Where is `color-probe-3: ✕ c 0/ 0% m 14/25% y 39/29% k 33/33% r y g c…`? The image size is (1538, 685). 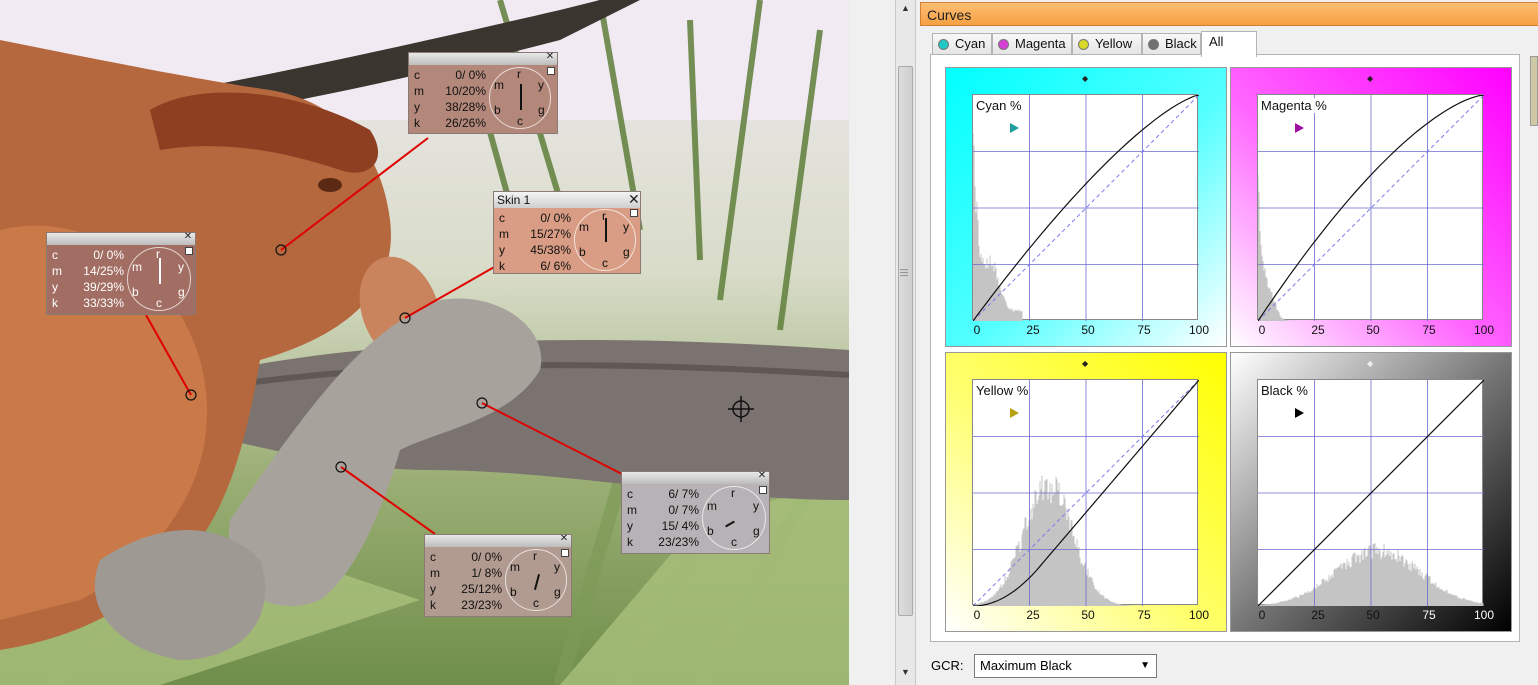 color-probe-3: ✕ c 0/ 0% m 14/25% y 39/29% k 33/33% r y g c… is located at coordinates (121, 273).